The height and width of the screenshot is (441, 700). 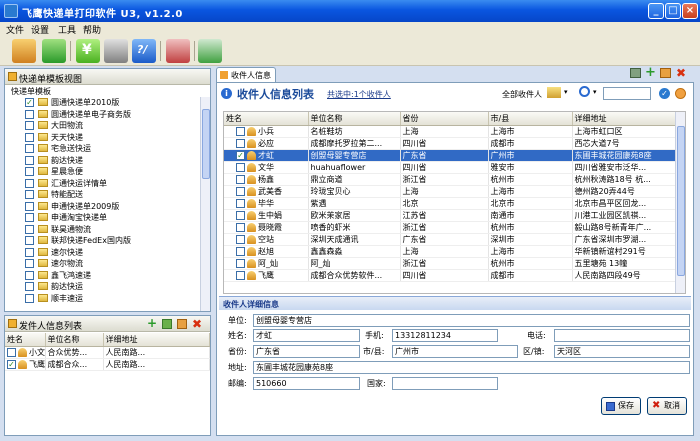 What do you see at coordinates (673, 11) in the screenshot?
I see `maximize-button: □` at bounding box center [673, 11].